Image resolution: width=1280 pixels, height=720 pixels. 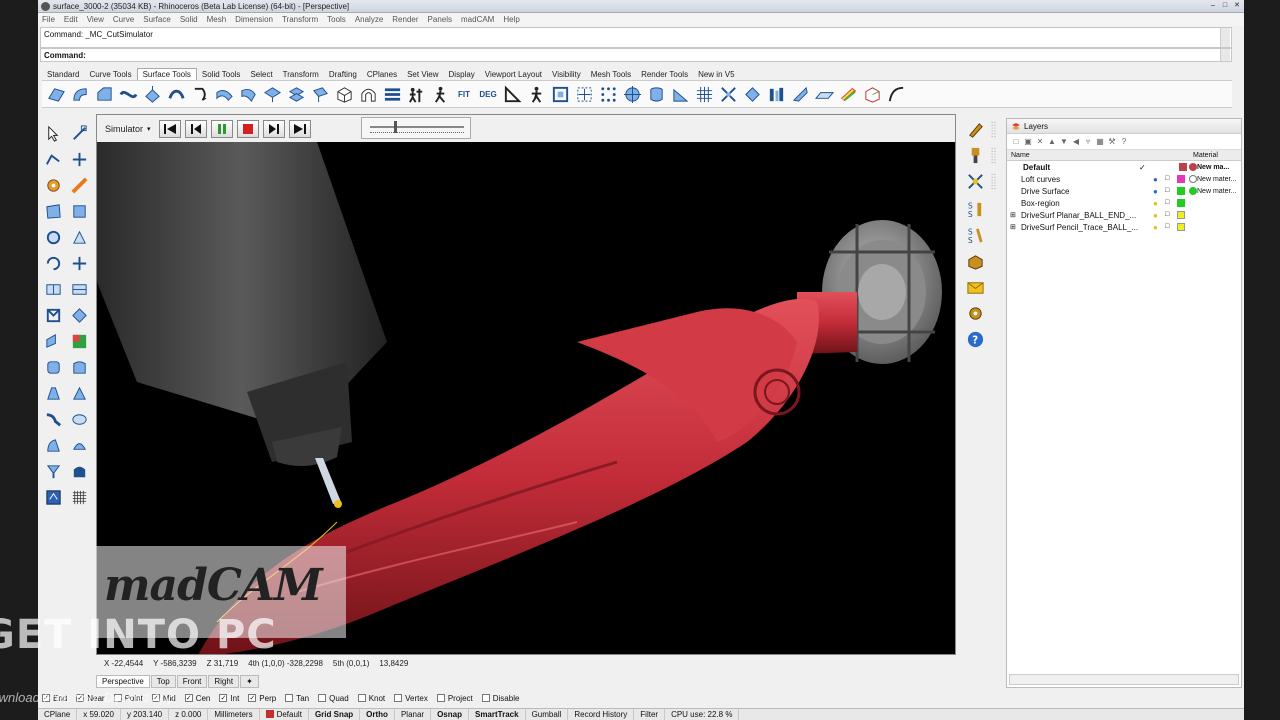 What do you see at coordinates (79, 341) in the screenshot?
I see `color-map-icon` at bounding box center [79, 341].